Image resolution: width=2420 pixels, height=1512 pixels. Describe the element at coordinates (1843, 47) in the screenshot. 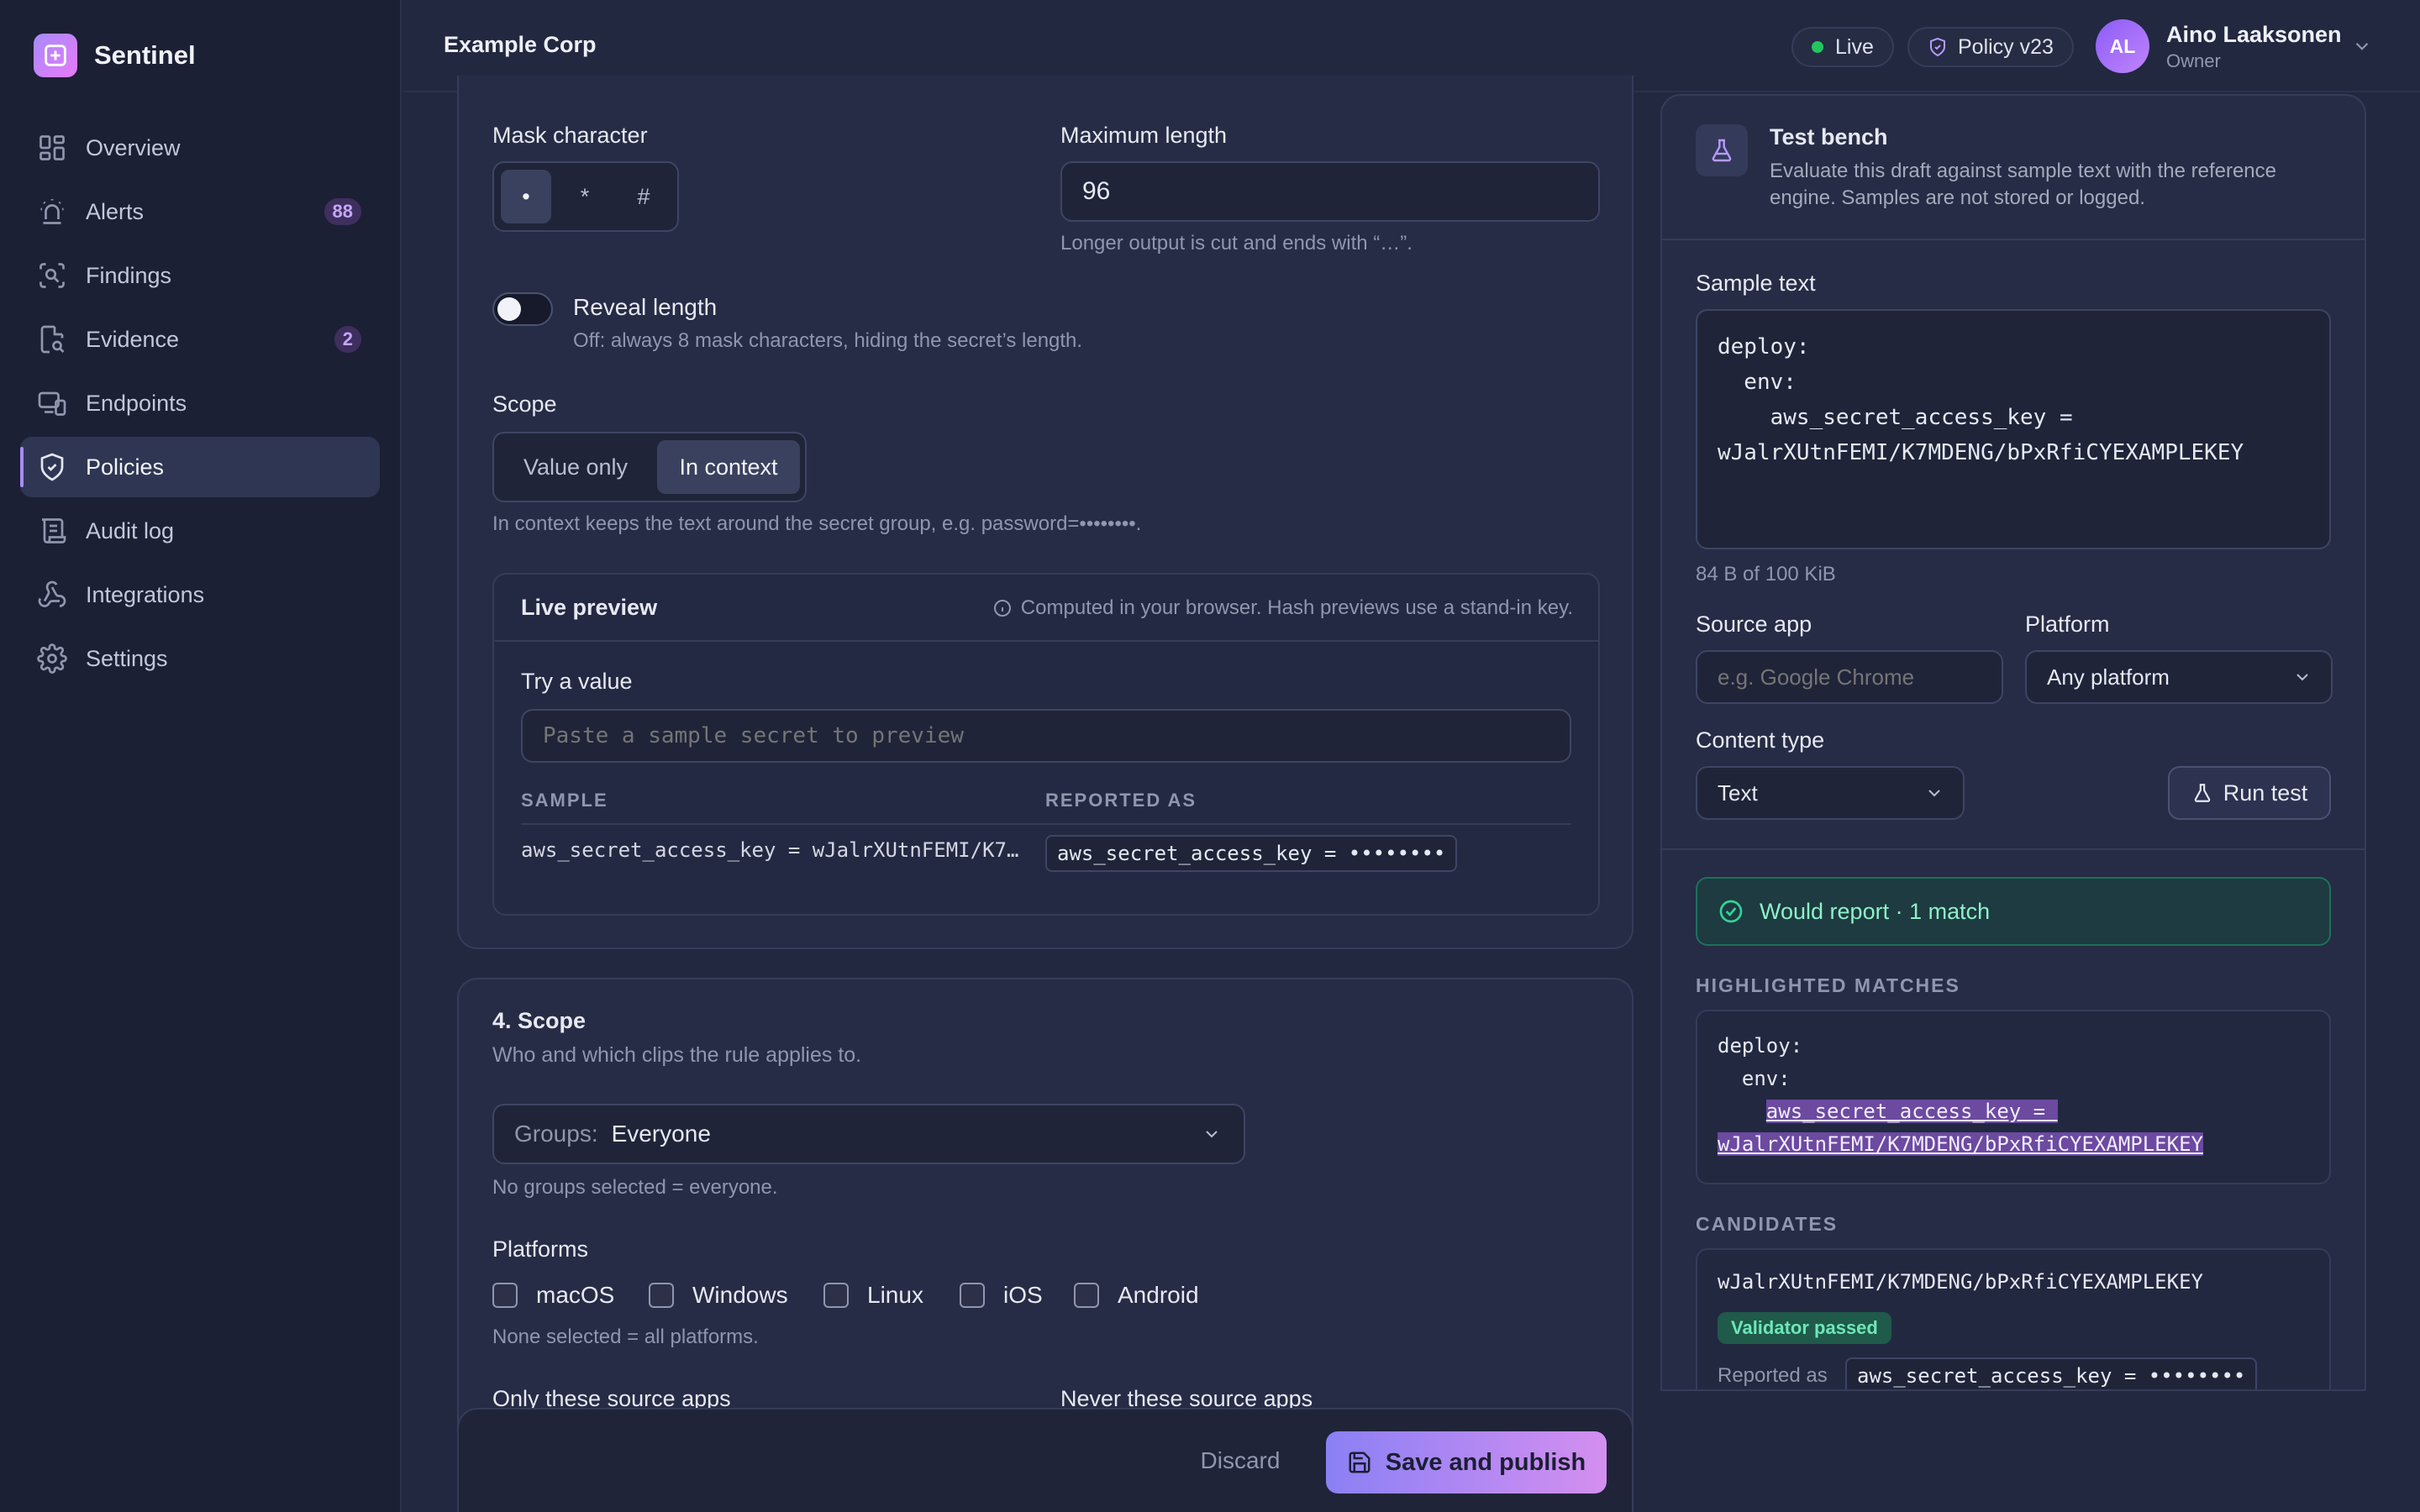

I see `live-status-pill: Live` at that location.